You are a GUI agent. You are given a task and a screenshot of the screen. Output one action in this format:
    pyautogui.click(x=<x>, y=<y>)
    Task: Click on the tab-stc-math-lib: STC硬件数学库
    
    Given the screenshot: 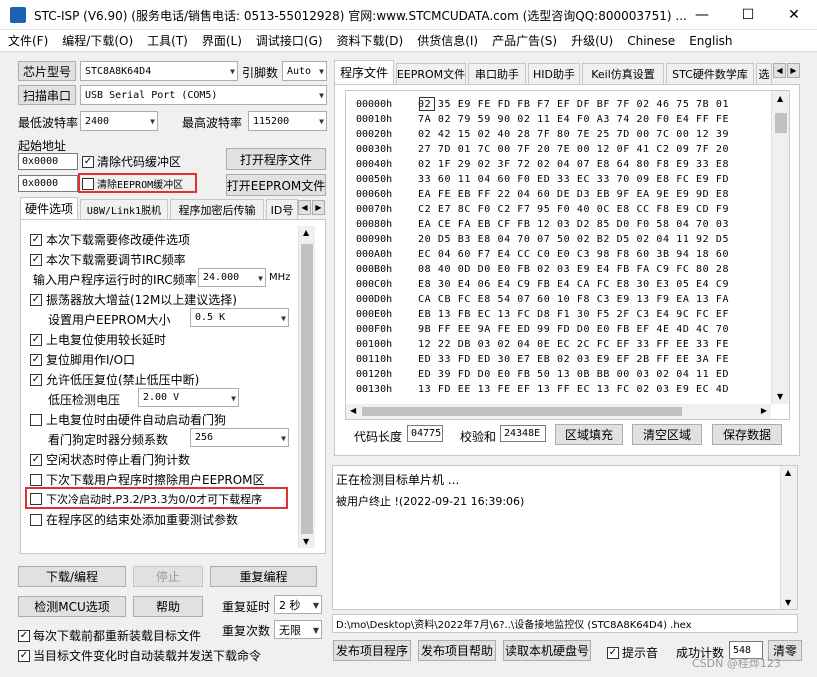 What is the action you would take?
    pyautogui.click(x=710, y=73)
    